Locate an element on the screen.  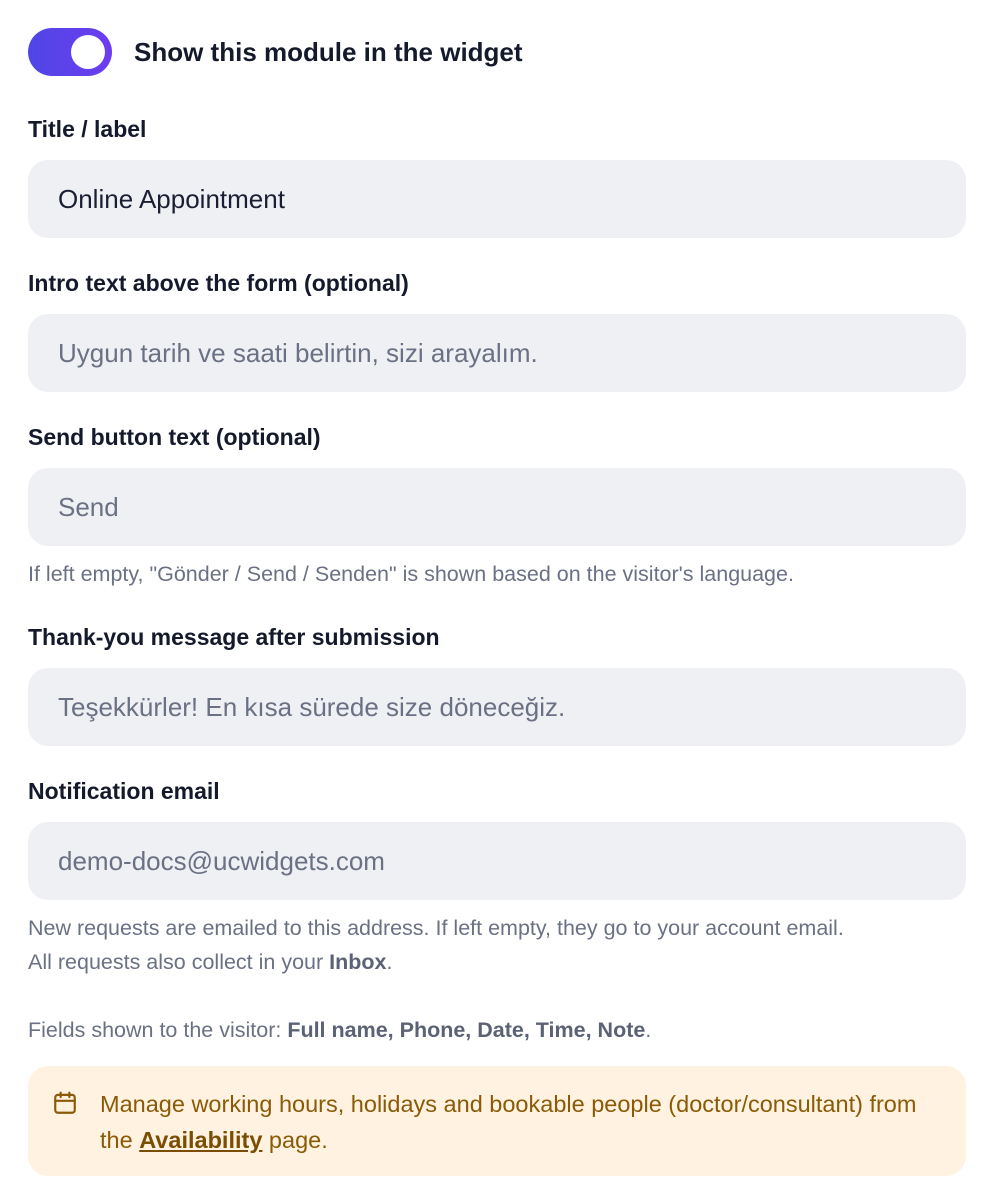
toggle-knob is located at coordinates (88, 52).